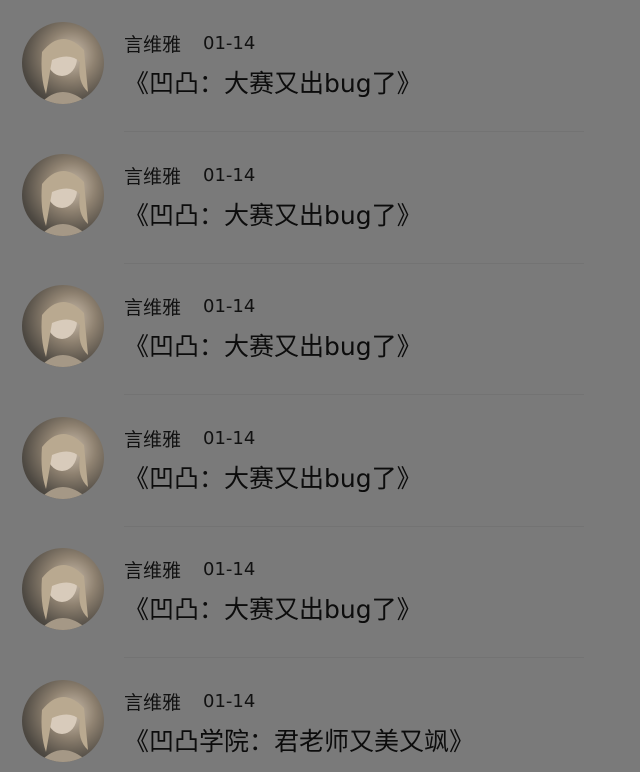 The width and height of the screenshot is (640, 772). Describe the element at coordinates (299, 740) in the screenshot. I see `article-title: 《凹凸学院：君老师又美又飒》` at that location.